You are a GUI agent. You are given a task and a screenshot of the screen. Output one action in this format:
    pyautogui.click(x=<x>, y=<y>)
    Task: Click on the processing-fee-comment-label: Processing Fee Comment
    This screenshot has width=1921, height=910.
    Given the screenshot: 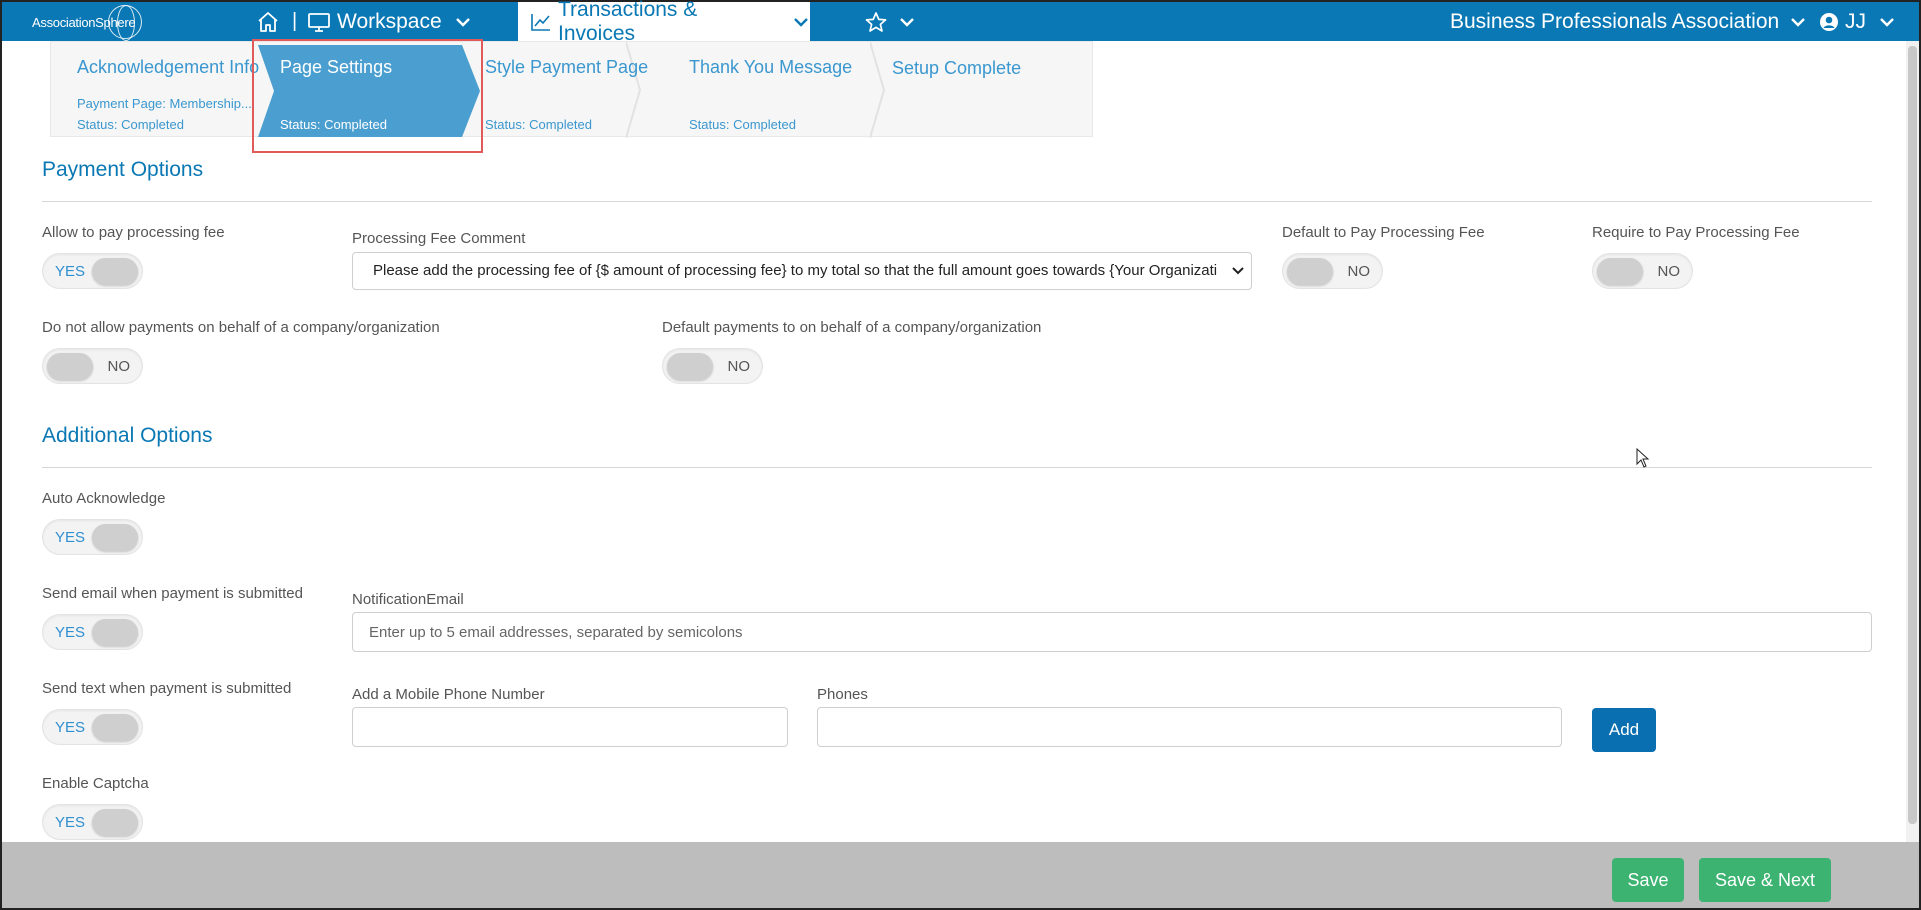 What is the action you would take?
    pyautogui.click(x=439, y=238)
    